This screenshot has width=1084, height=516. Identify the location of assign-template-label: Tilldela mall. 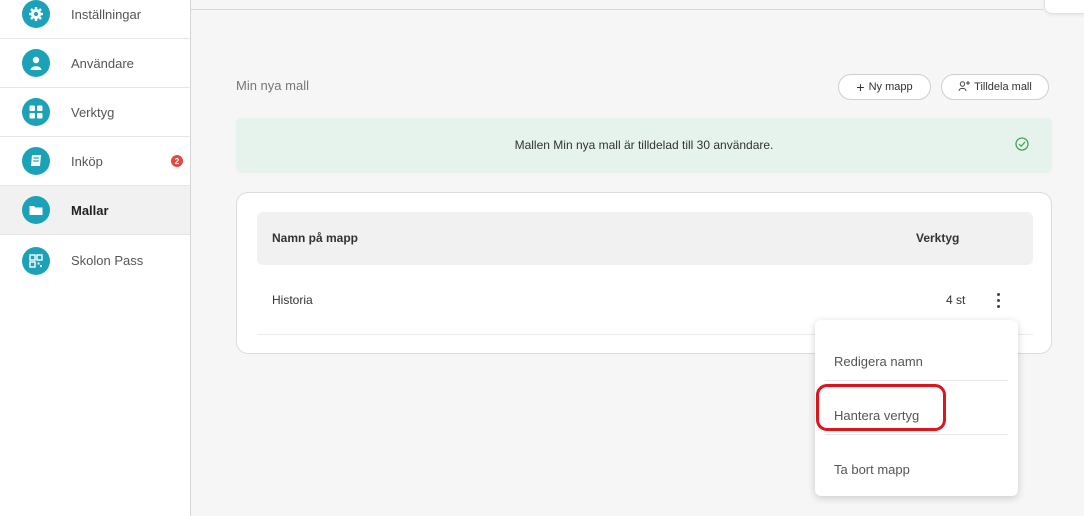
(1003, 87).